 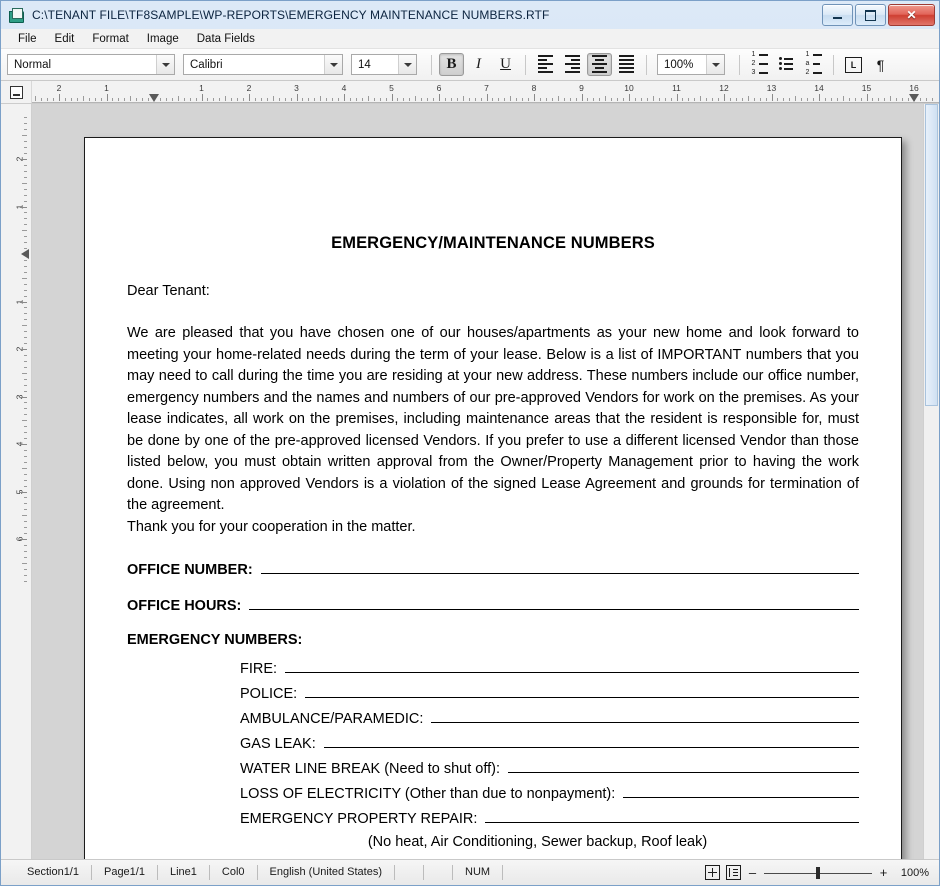 What do you see at coordinates (786, 64) in the screenshot?
I see `bulleted-list-button` at bounding box center [786, 64].